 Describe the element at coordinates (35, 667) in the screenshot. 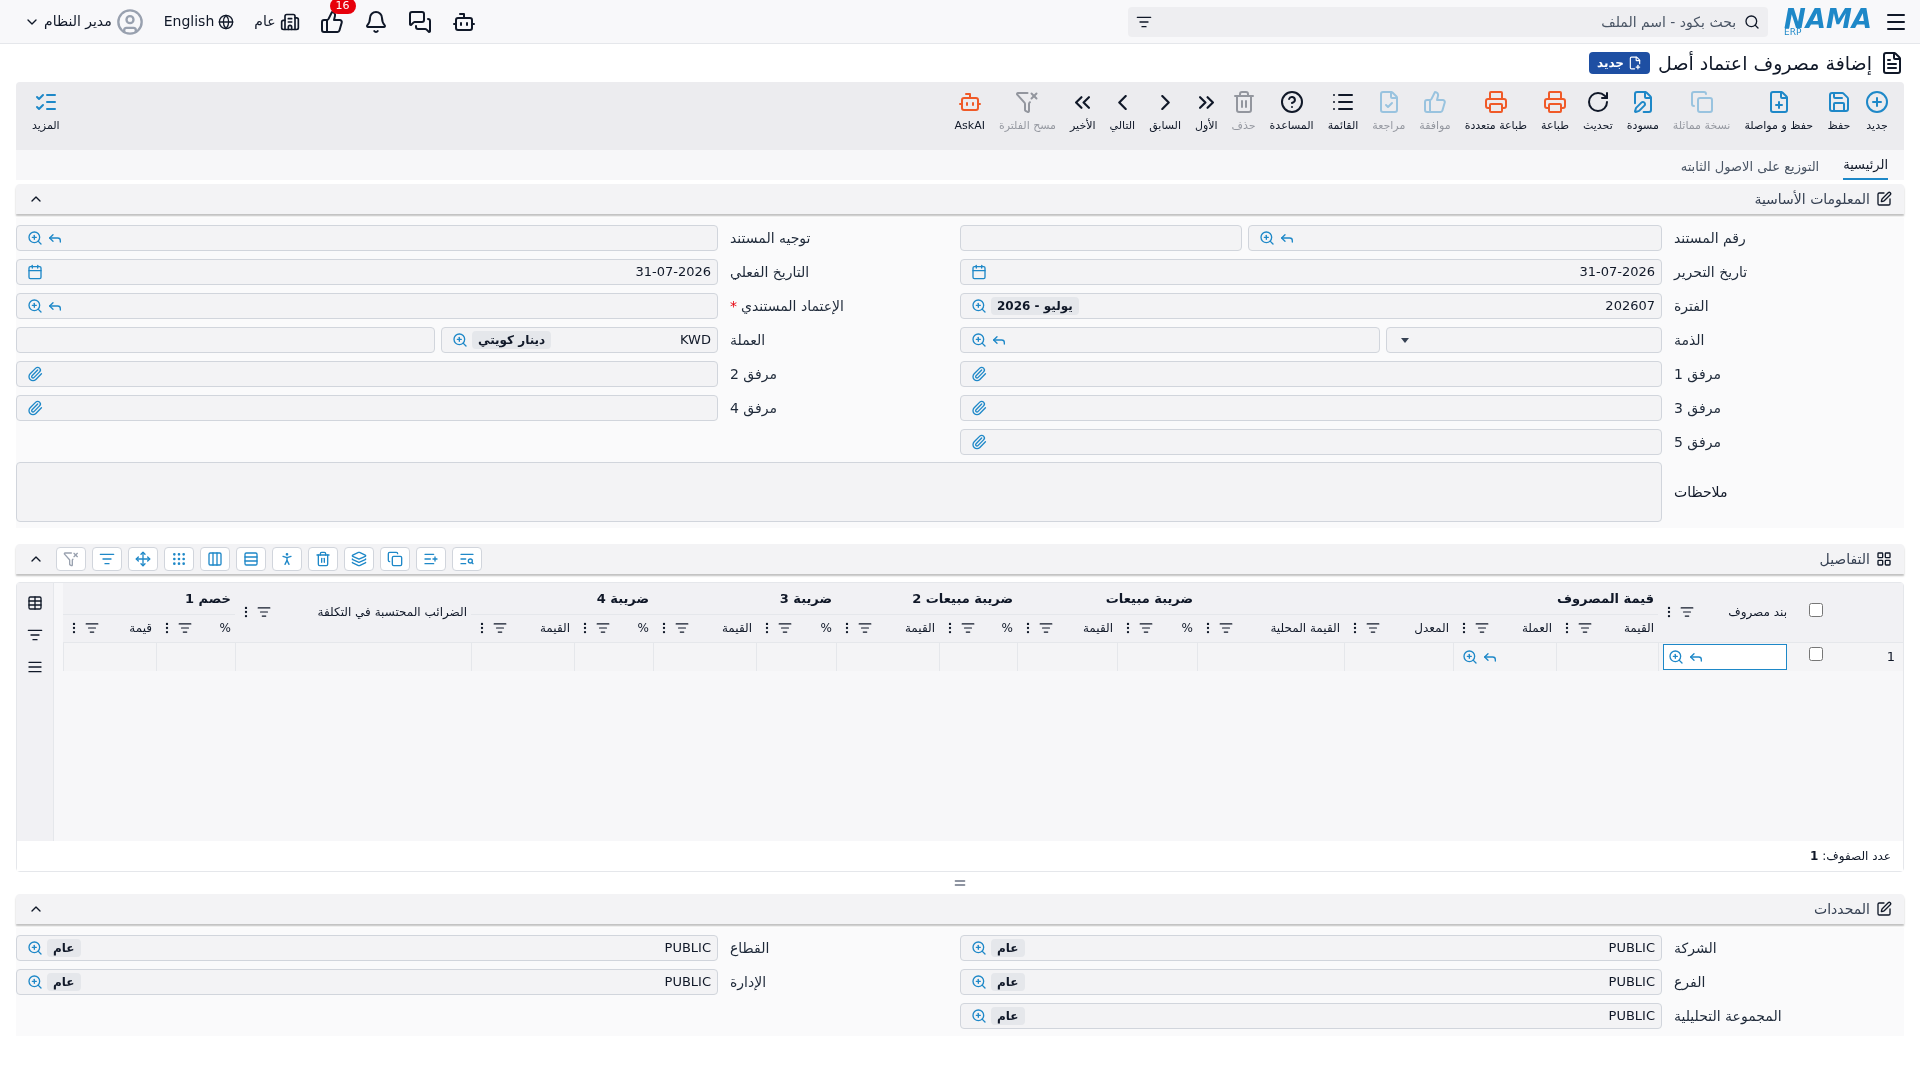

I see `menu-icon` at that location.